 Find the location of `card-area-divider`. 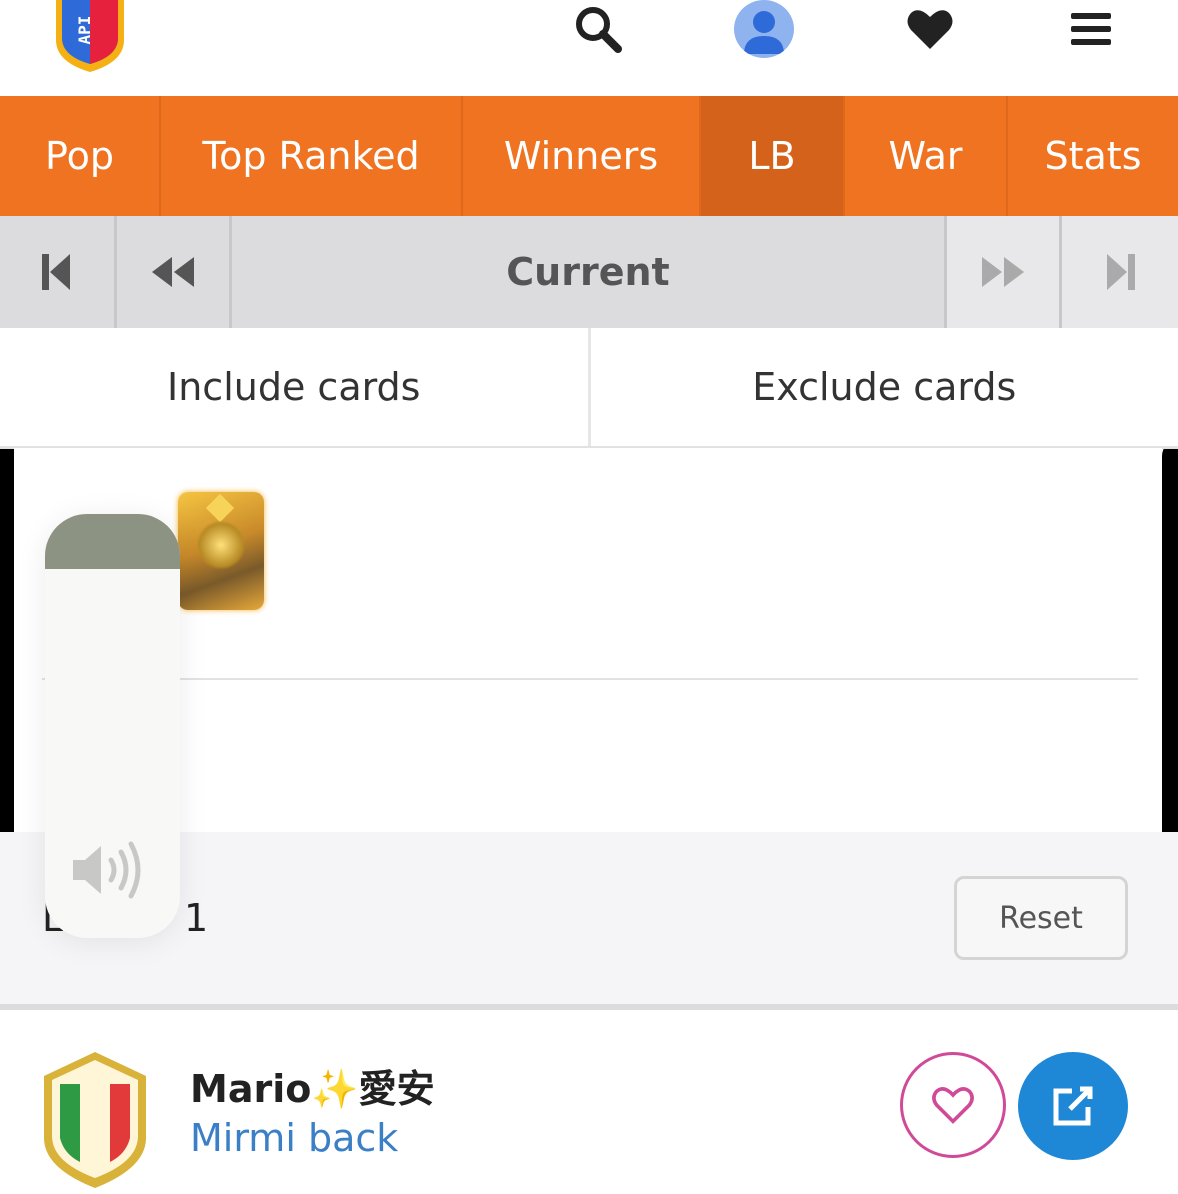

card-area-divider is located at coordinates (590, 679).